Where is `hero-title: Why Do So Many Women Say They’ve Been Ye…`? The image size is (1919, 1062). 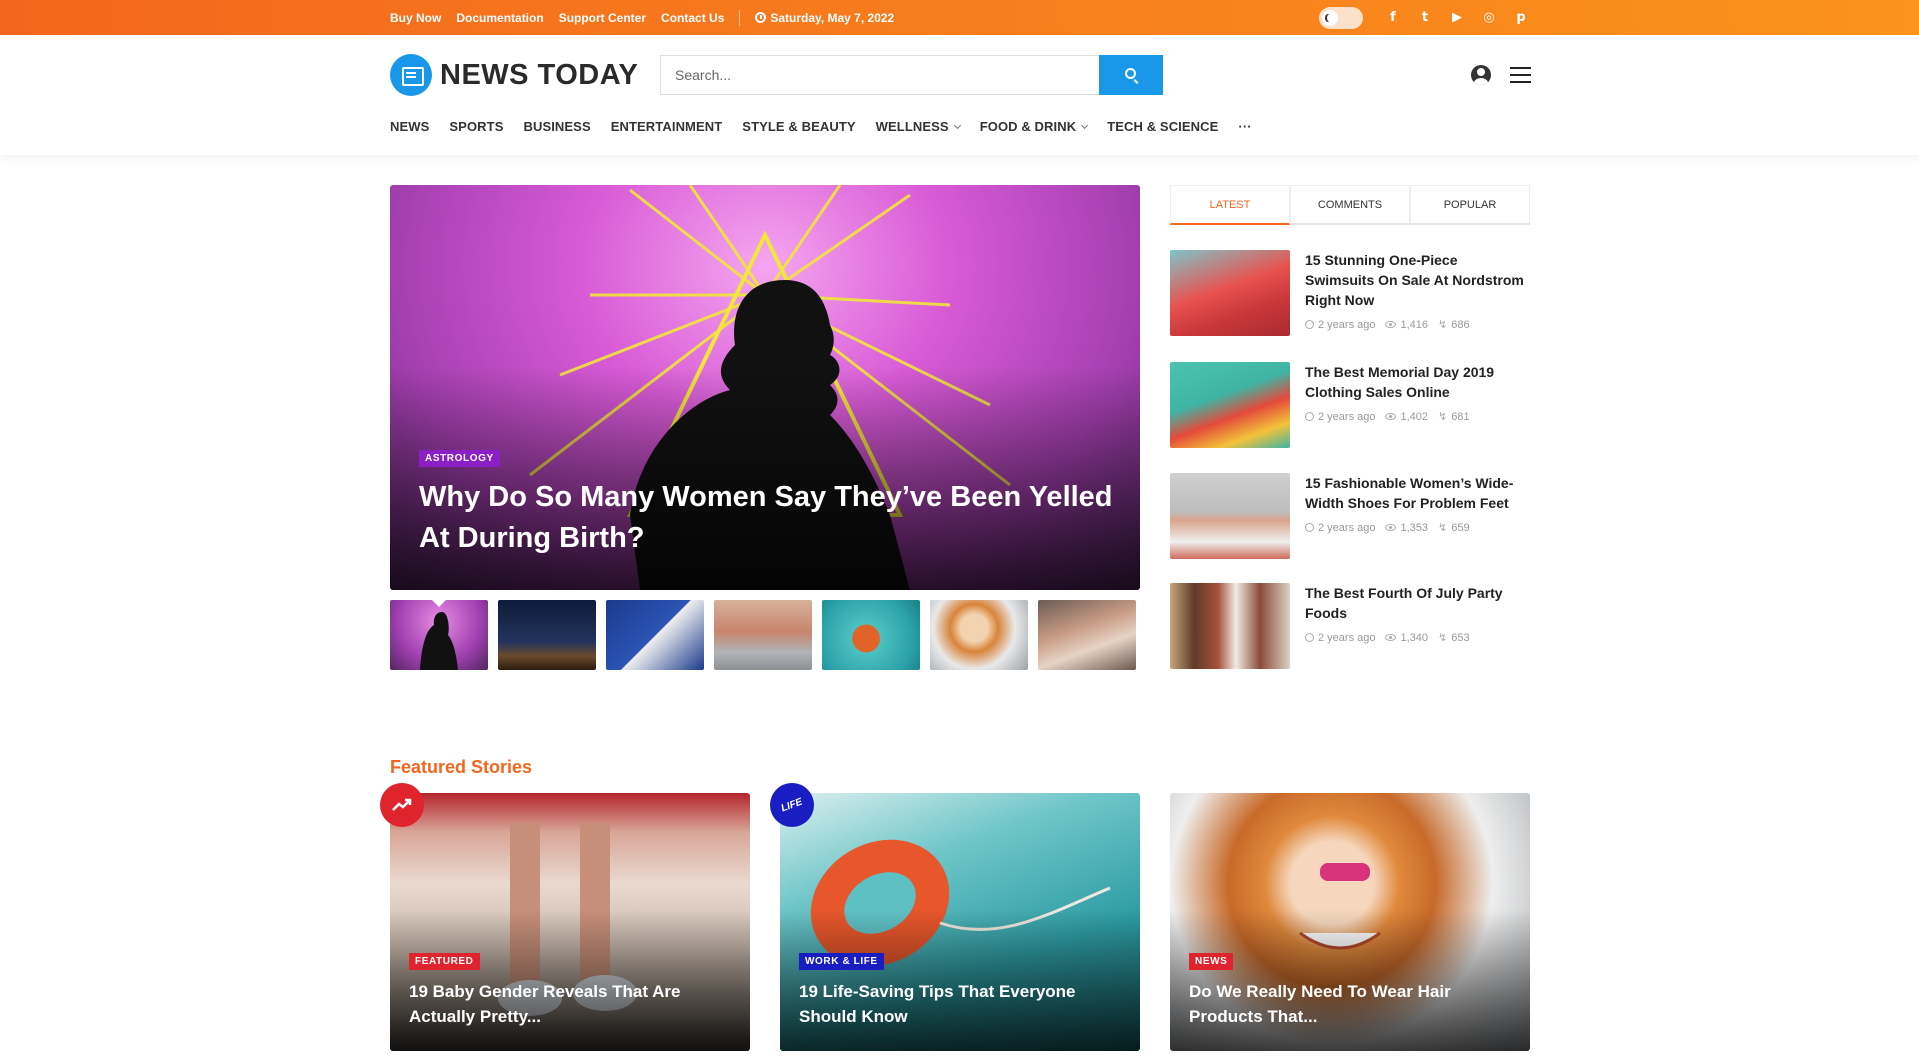
hero-title: Why Do So Many Women Say They’ve Been Ye… is located at coordinates (769, 518).